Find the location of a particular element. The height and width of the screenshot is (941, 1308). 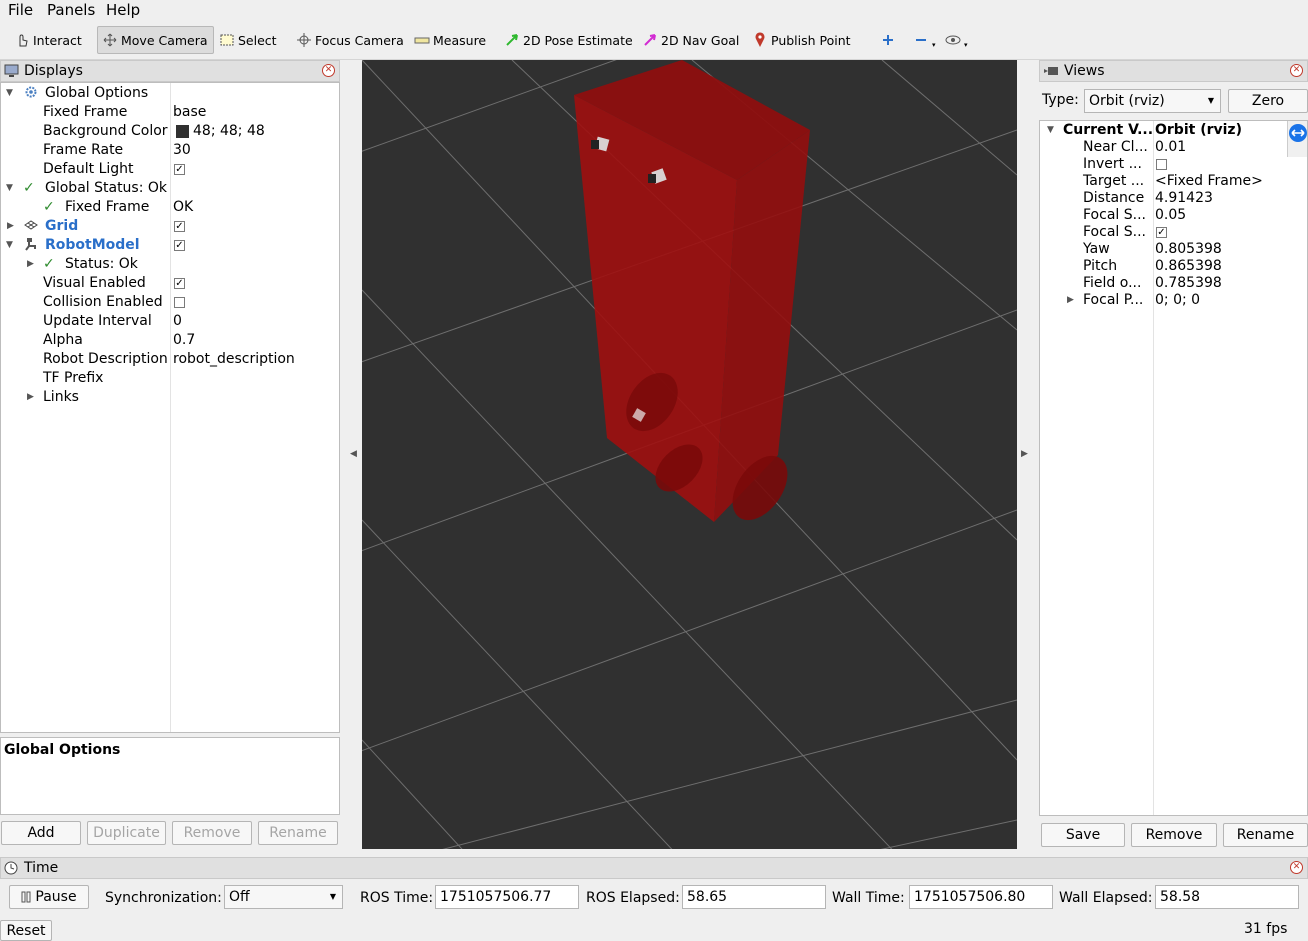

distance-row: Distance 4.91423 is located at coordinates (1173, 198).